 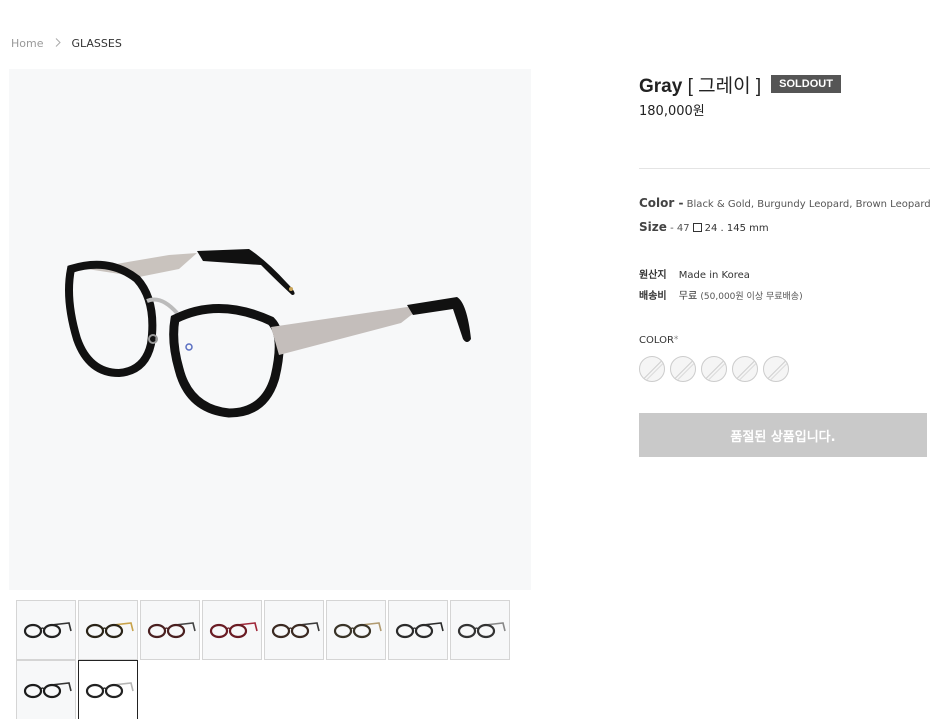 What do you see at coordinates (783, 435) in the screenshot?
I see `soldout-button: 품절된 상품입니다.` at bounding box center [783, 435].